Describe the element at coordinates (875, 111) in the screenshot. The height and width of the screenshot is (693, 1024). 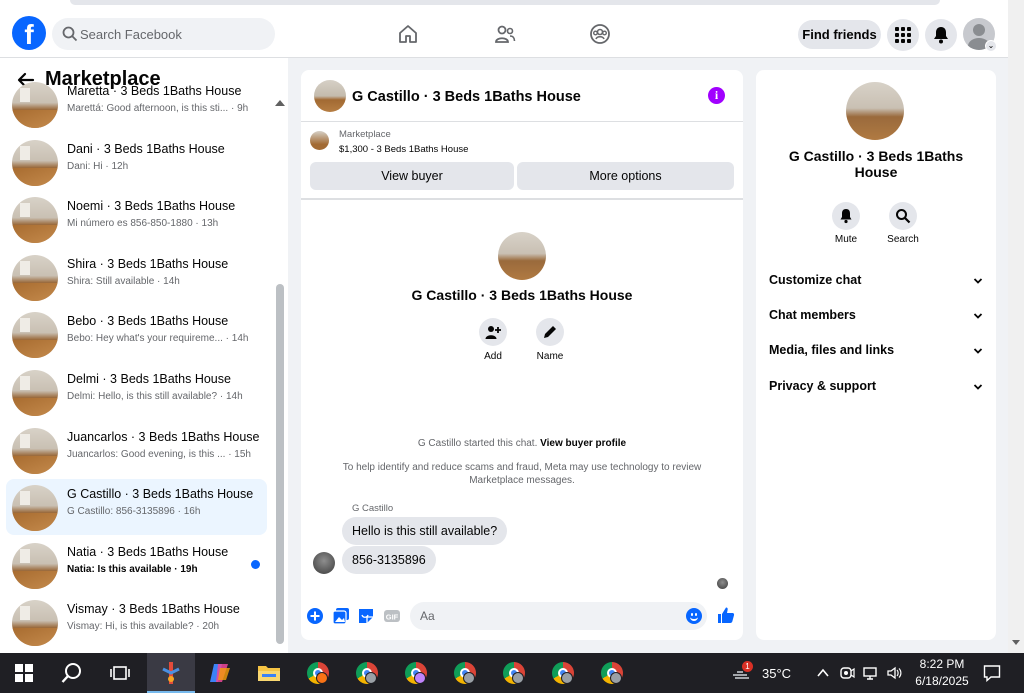
I see `info-avatar` at that location.